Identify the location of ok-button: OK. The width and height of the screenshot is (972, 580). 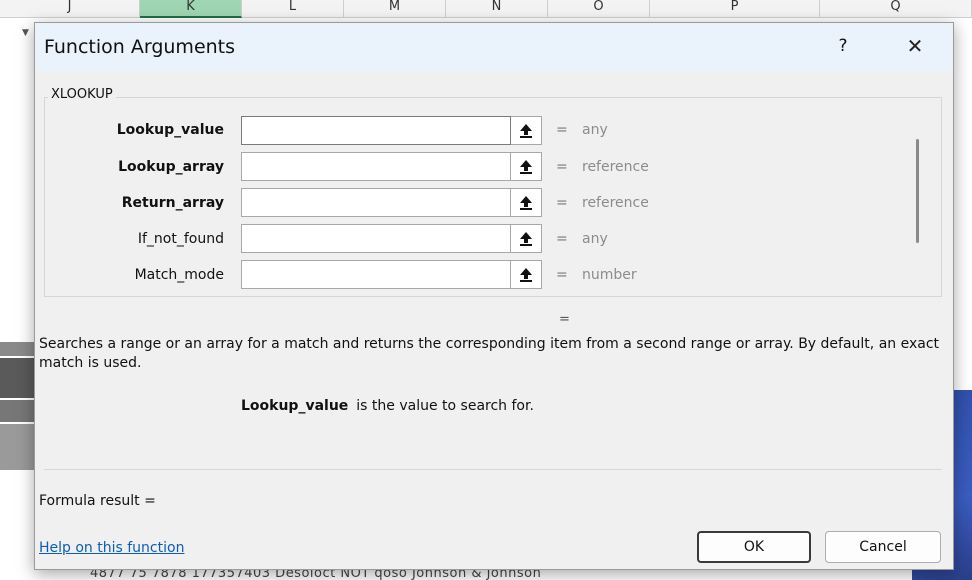
(754, 547).